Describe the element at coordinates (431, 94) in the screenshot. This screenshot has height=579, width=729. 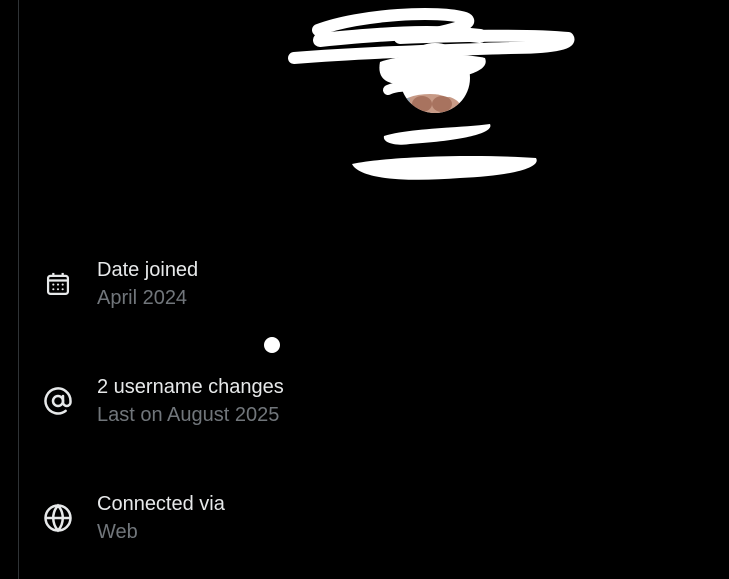
I see `redaction-scribble` at that location.